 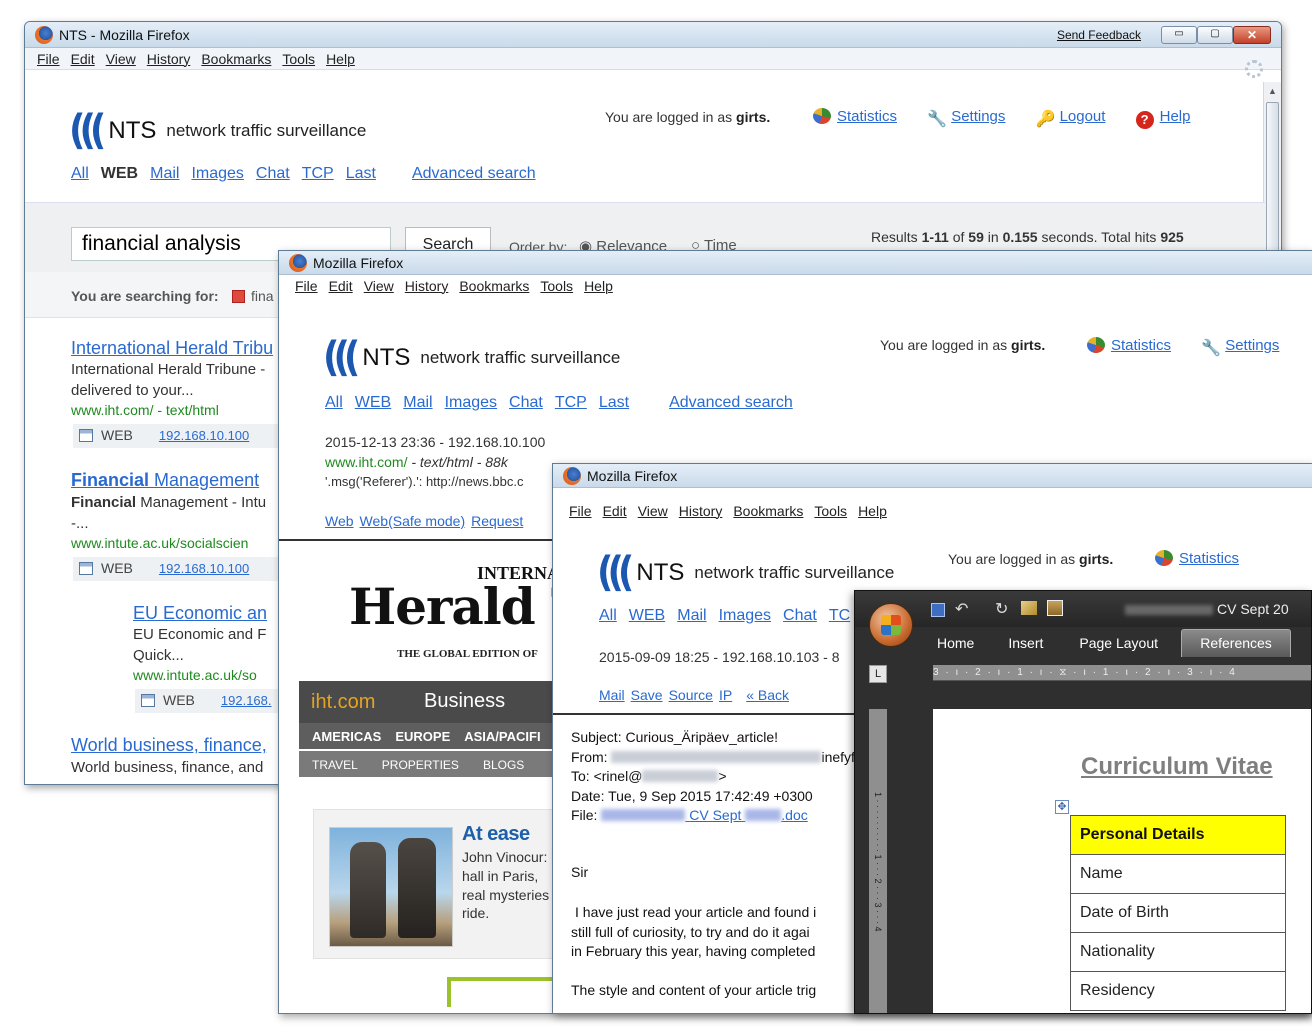 What do you see at coordinates (961, 609) in the screenshot?
I see `undo-icon: ↶` at bounding box center [961, 609].